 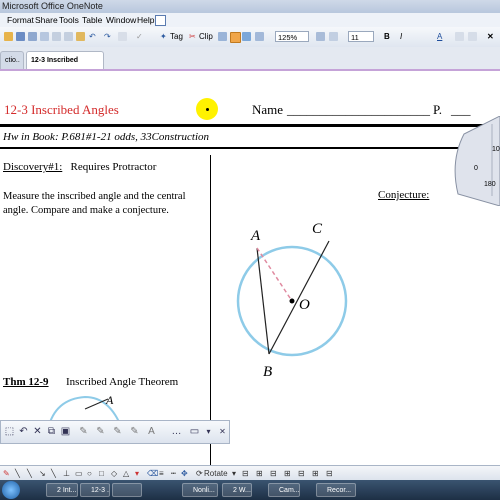 What do you see at coordinates (151, 432) in the screenshot?
I see `text-tool-icon: A` at bounding box center [151, 432].